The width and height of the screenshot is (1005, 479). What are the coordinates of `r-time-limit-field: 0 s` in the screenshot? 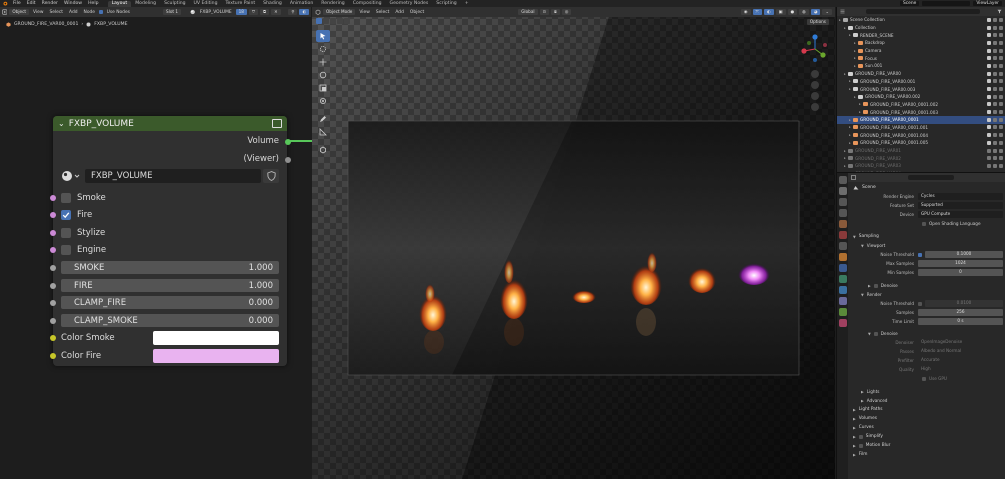 It's located at (960, 321).